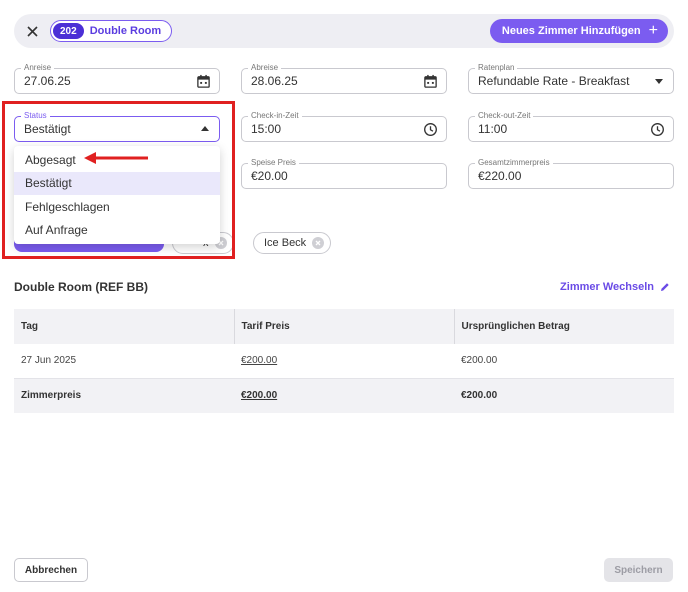  I want to click on rate-price-link: €200.00, so click(259, 360).